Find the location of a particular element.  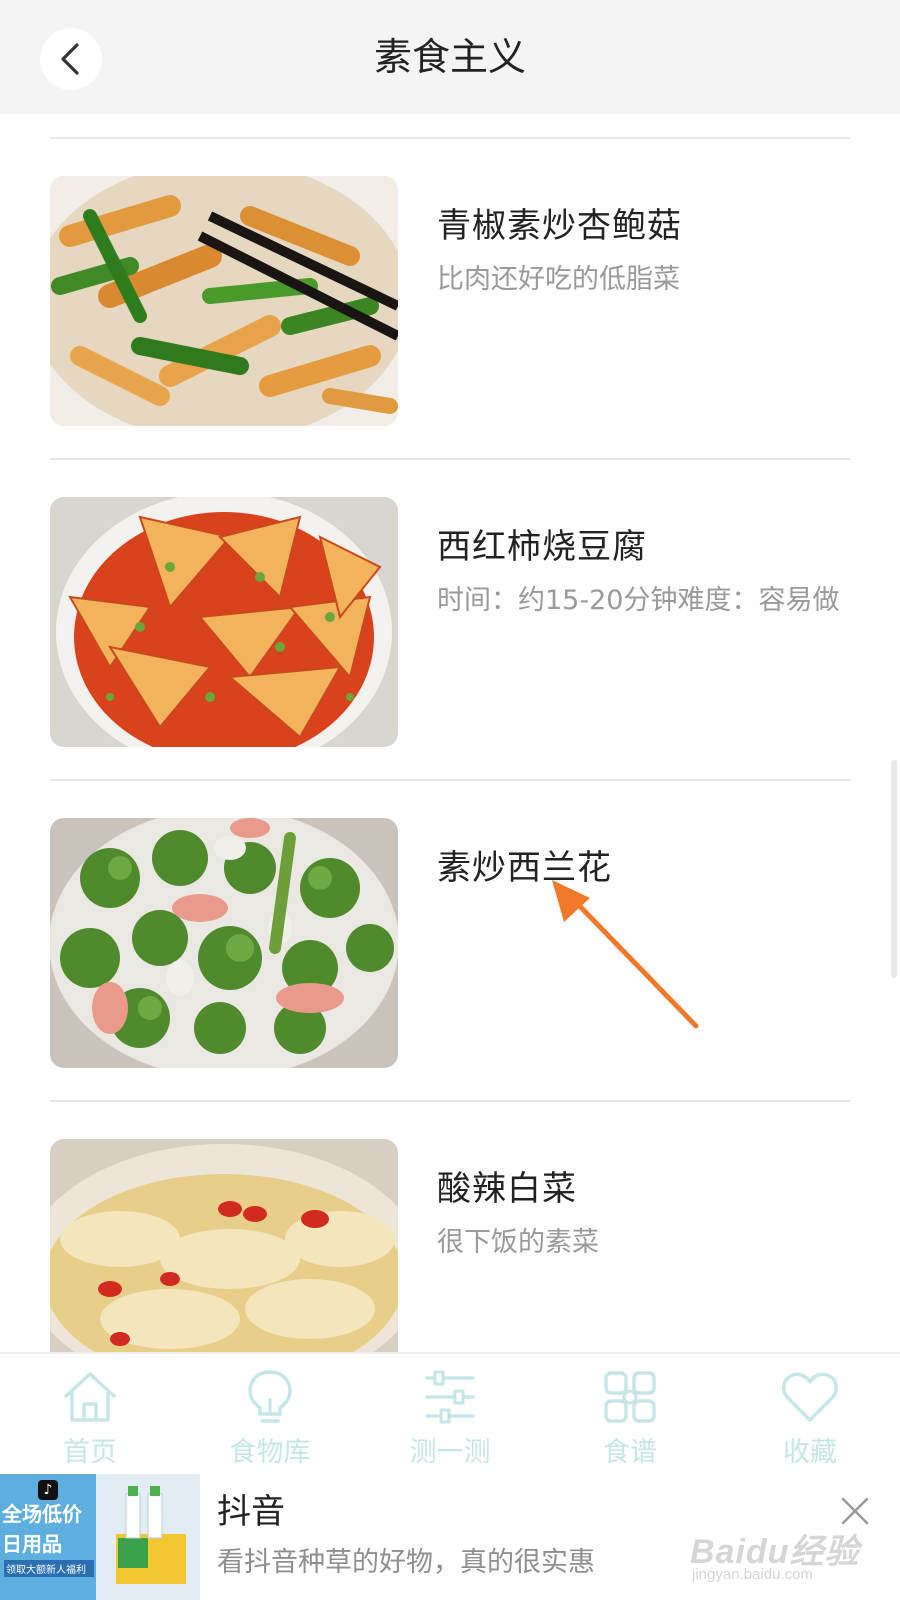

sliders-icon is located at coordinates (450, 1397).